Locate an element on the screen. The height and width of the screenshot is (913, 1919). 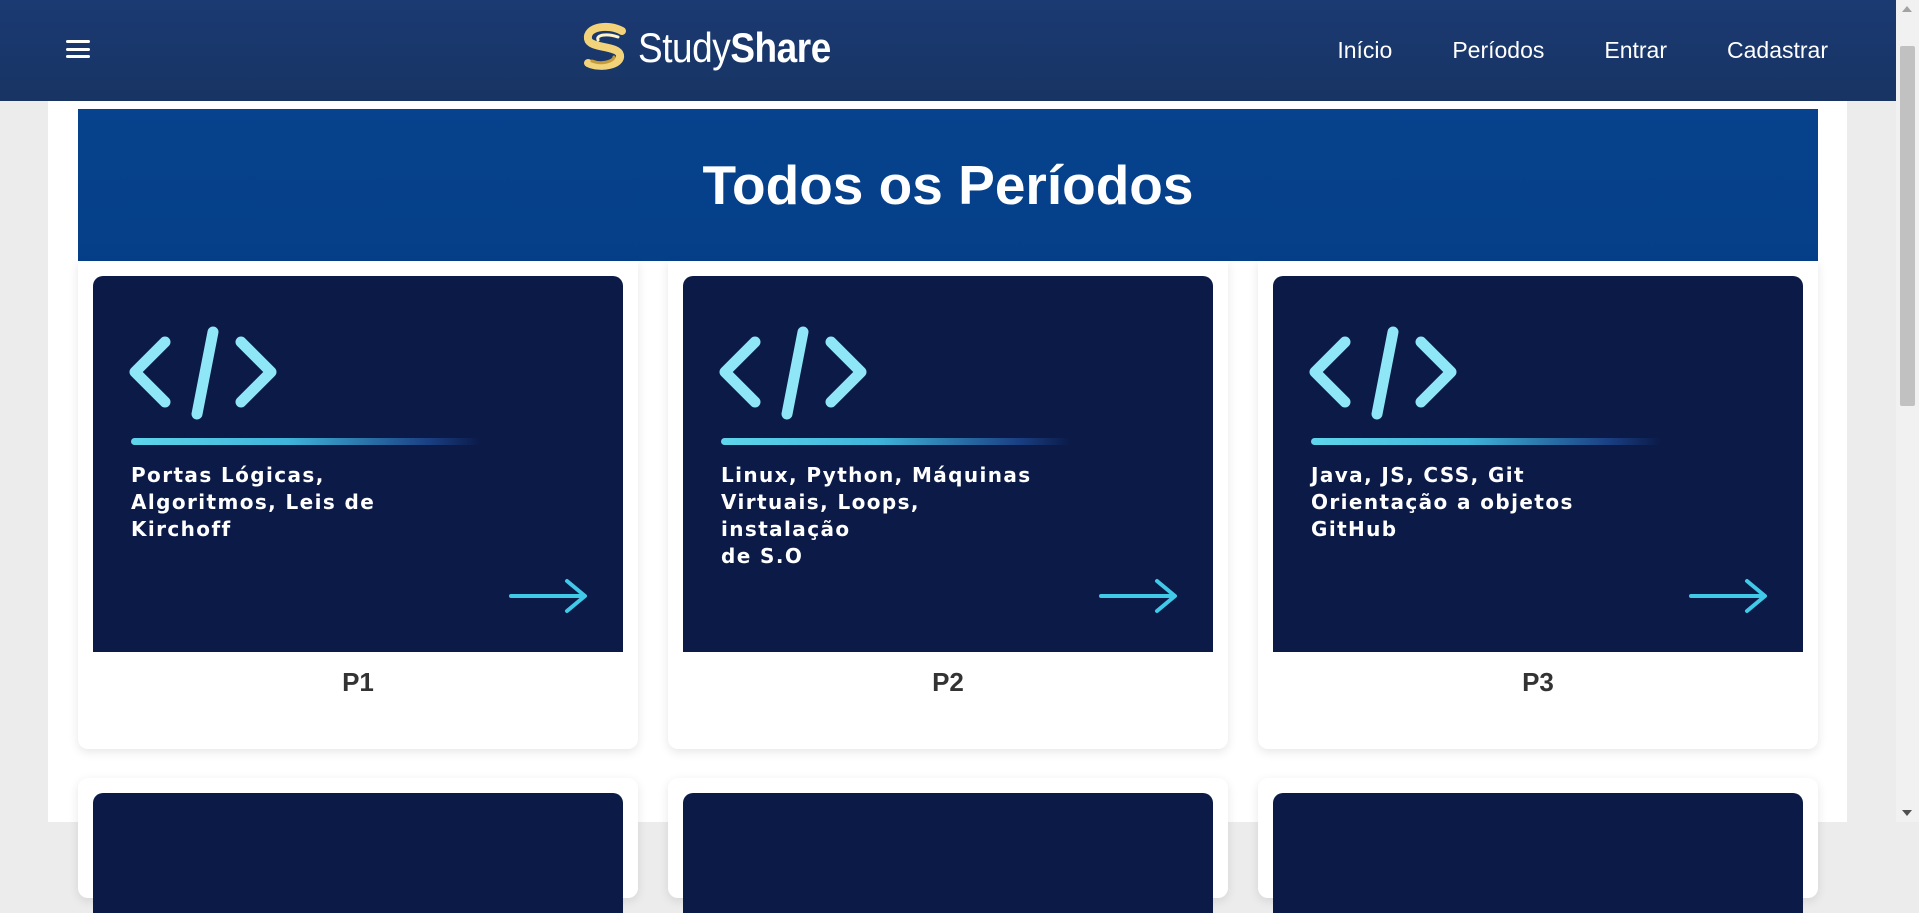
nav-links: Início Períodos Entrar Cadastrar is located at coordinates (1582, 50).